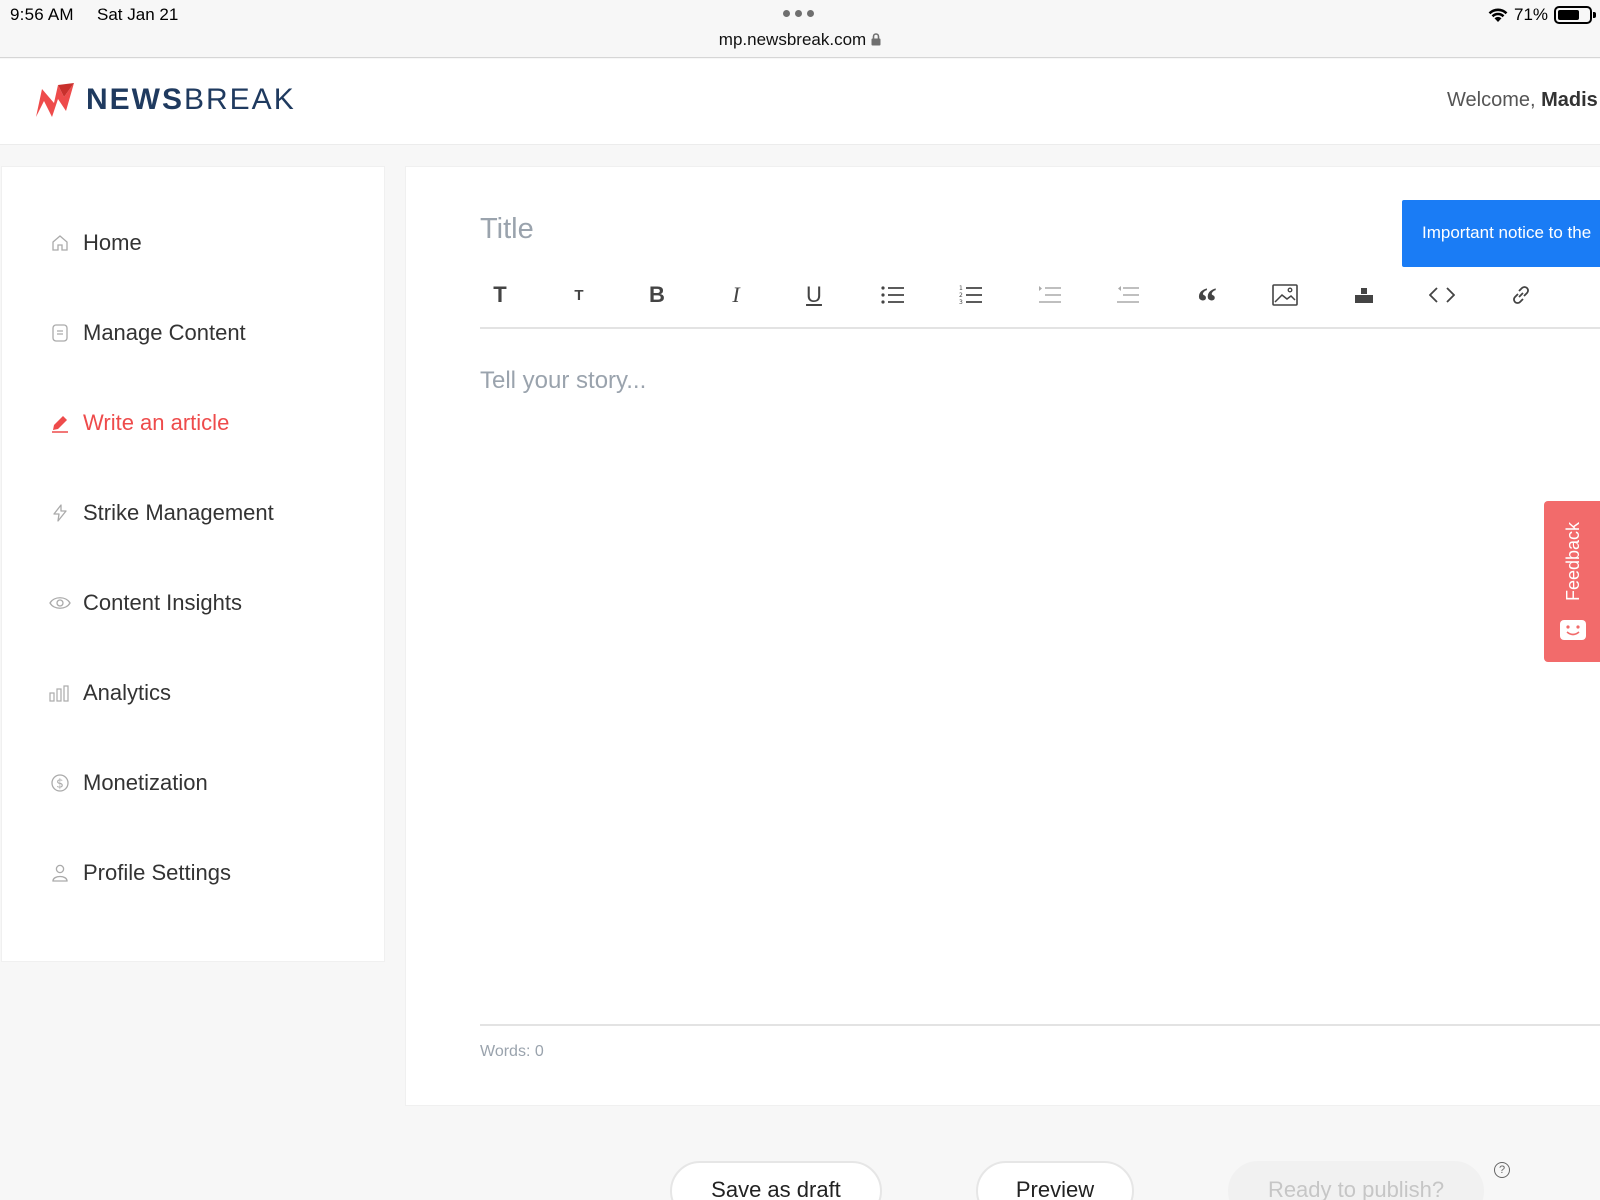  Describe the element at coordinates (60, 333) in the screenshot. I see `document-icon` at that location.